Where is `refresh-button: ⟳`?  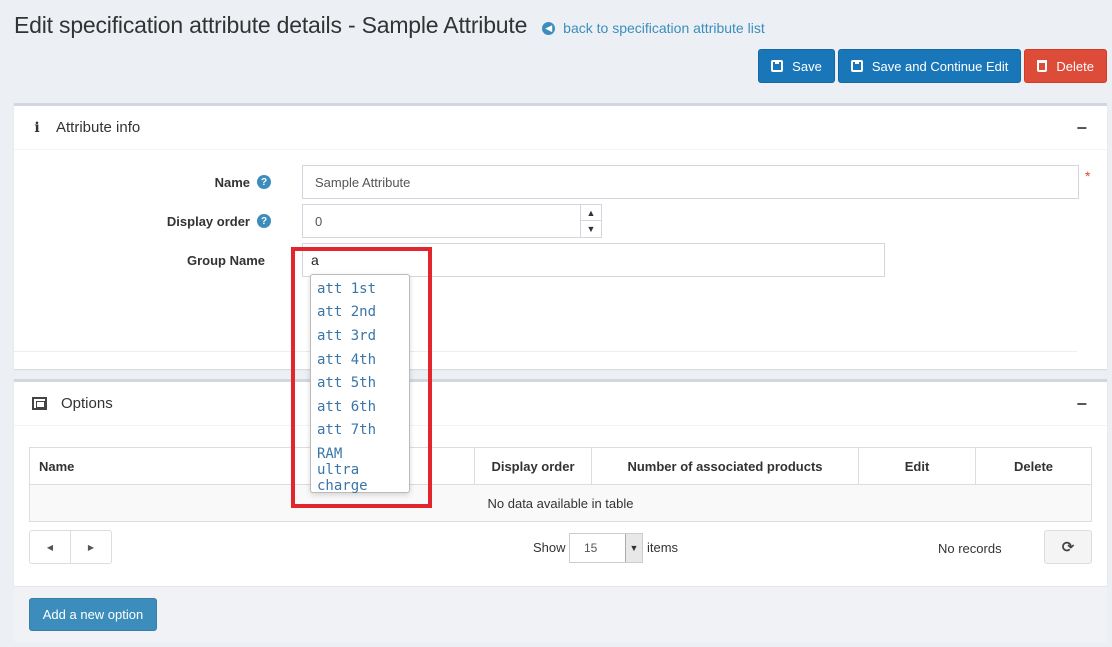
refresh-button: ⟳ is located at coordinates (1068, 547).